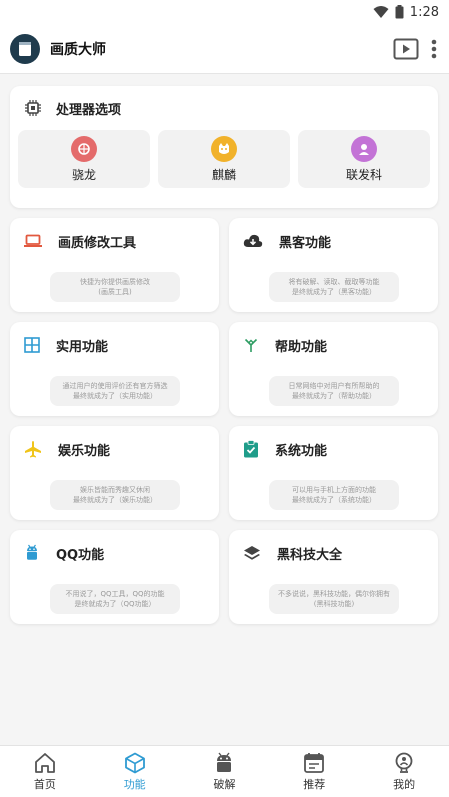 The width and height of the screenshot is (449, 797). Describe the element at coordinates (334, 599) in the screenshot. I see `feature-description: 不多说说，黑科技功能，偶尔你拥有 (黑科技功能)` at that location.